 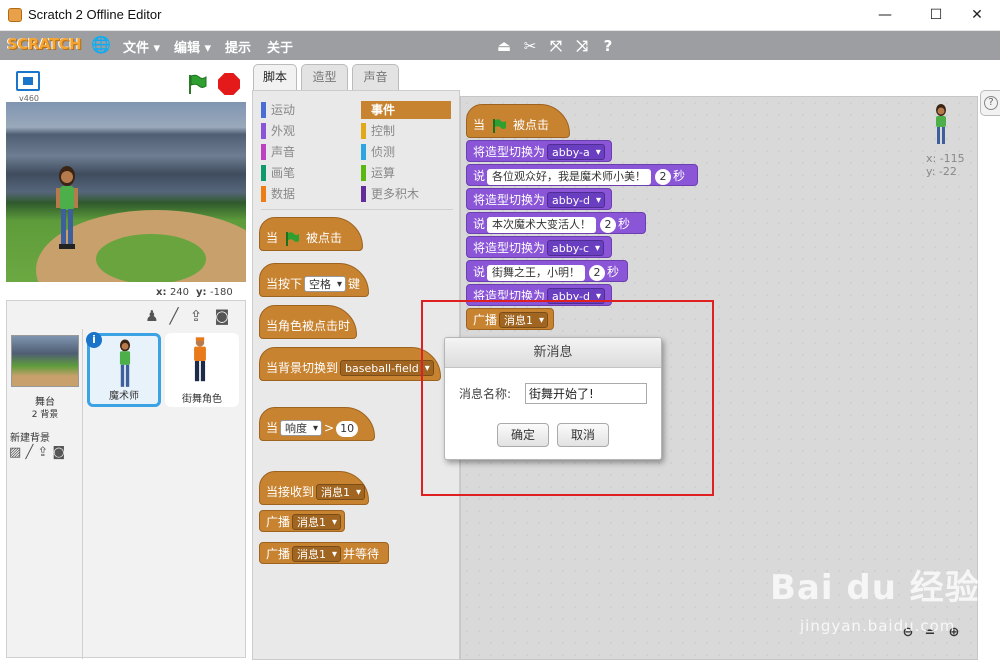 What do you see at coordinates (101, 45) in the screenshot?
I see `globe-icon: 🌐` at bounding box center [101, 45].